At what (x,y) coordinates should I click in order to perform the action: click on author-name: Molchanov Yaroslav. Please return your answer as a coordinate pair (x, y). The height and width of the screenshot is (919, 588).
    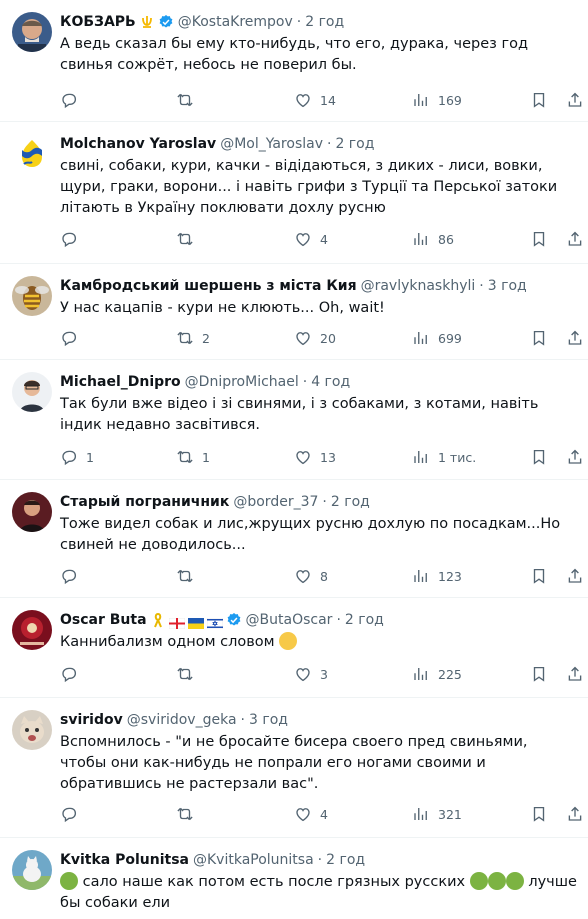
    Looking at the image, I should click on (138, 144).